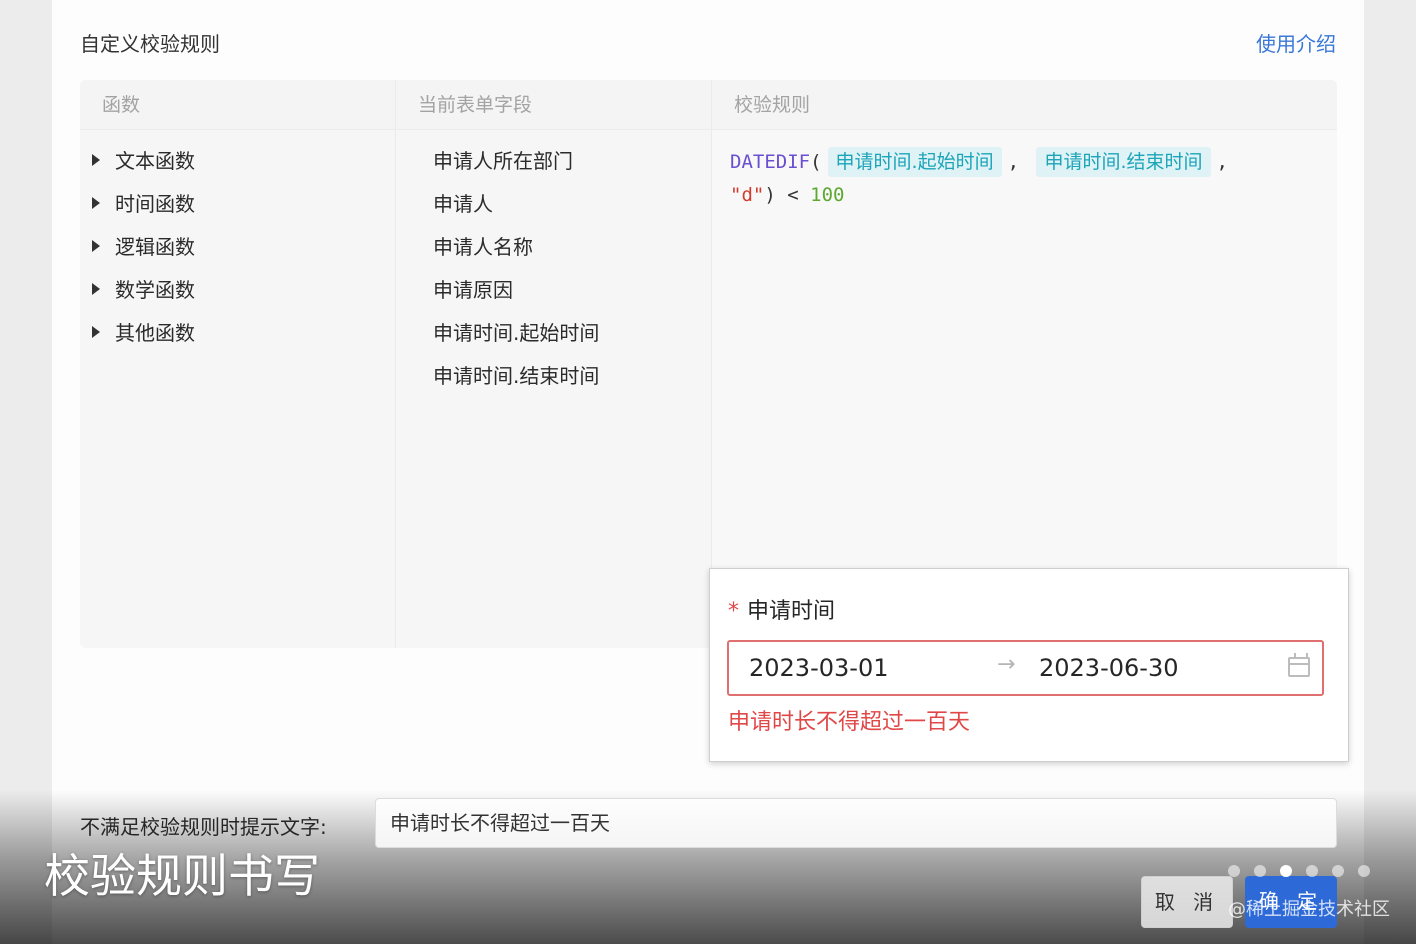 This screenshot has width=1416, height=944. Describe the element at coordinates (237, 331) in the screenshot. I see `function-group-other: 其他函数` at that location.